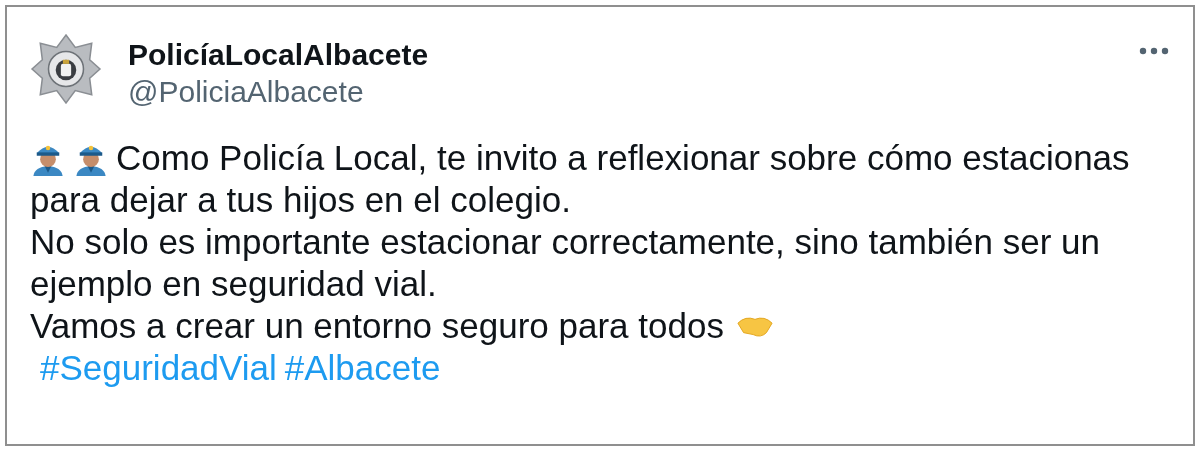  Describe the element at coordinates (377, 326) in the screenshot. I see `tweet-text: Vamos a crear un entorno seguro para todos` at that location.